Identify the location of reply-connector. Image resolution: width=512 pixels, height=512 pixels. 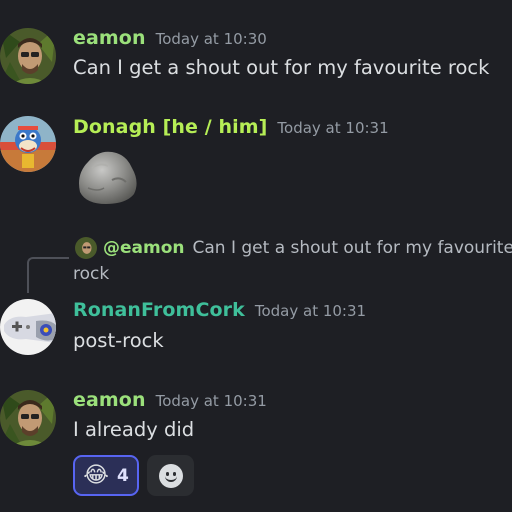
(48, 275).